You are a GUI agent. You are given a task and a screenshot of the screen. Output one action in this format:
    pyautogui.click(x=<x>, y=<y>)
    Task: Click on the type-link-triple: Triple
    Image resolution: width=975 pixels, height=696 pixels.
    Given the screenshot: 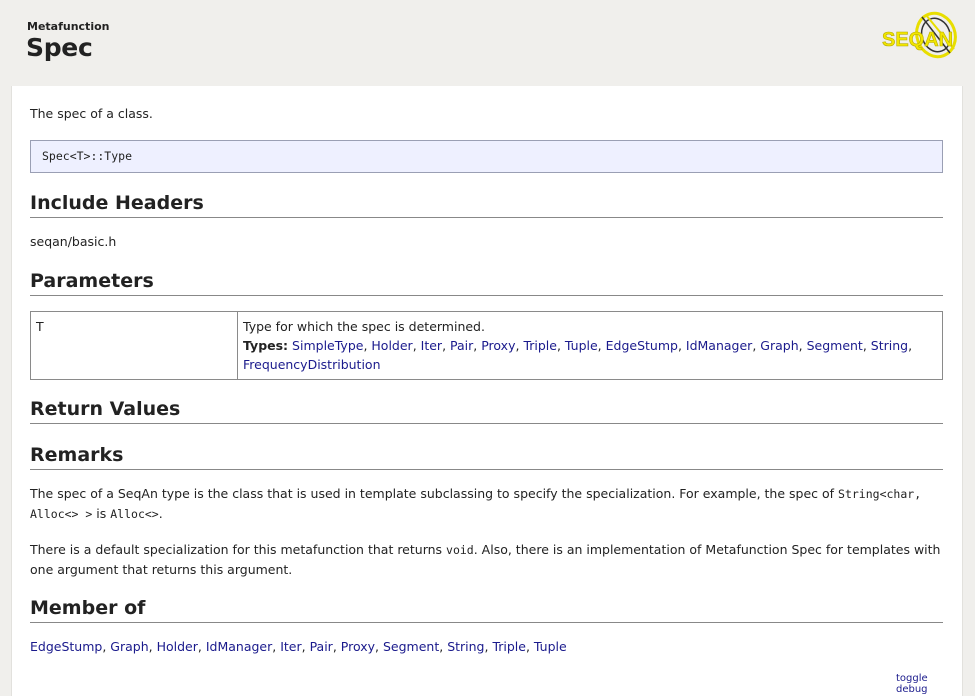 What is the action you would take?
    pyautogui.click(x=540, y=345)
    